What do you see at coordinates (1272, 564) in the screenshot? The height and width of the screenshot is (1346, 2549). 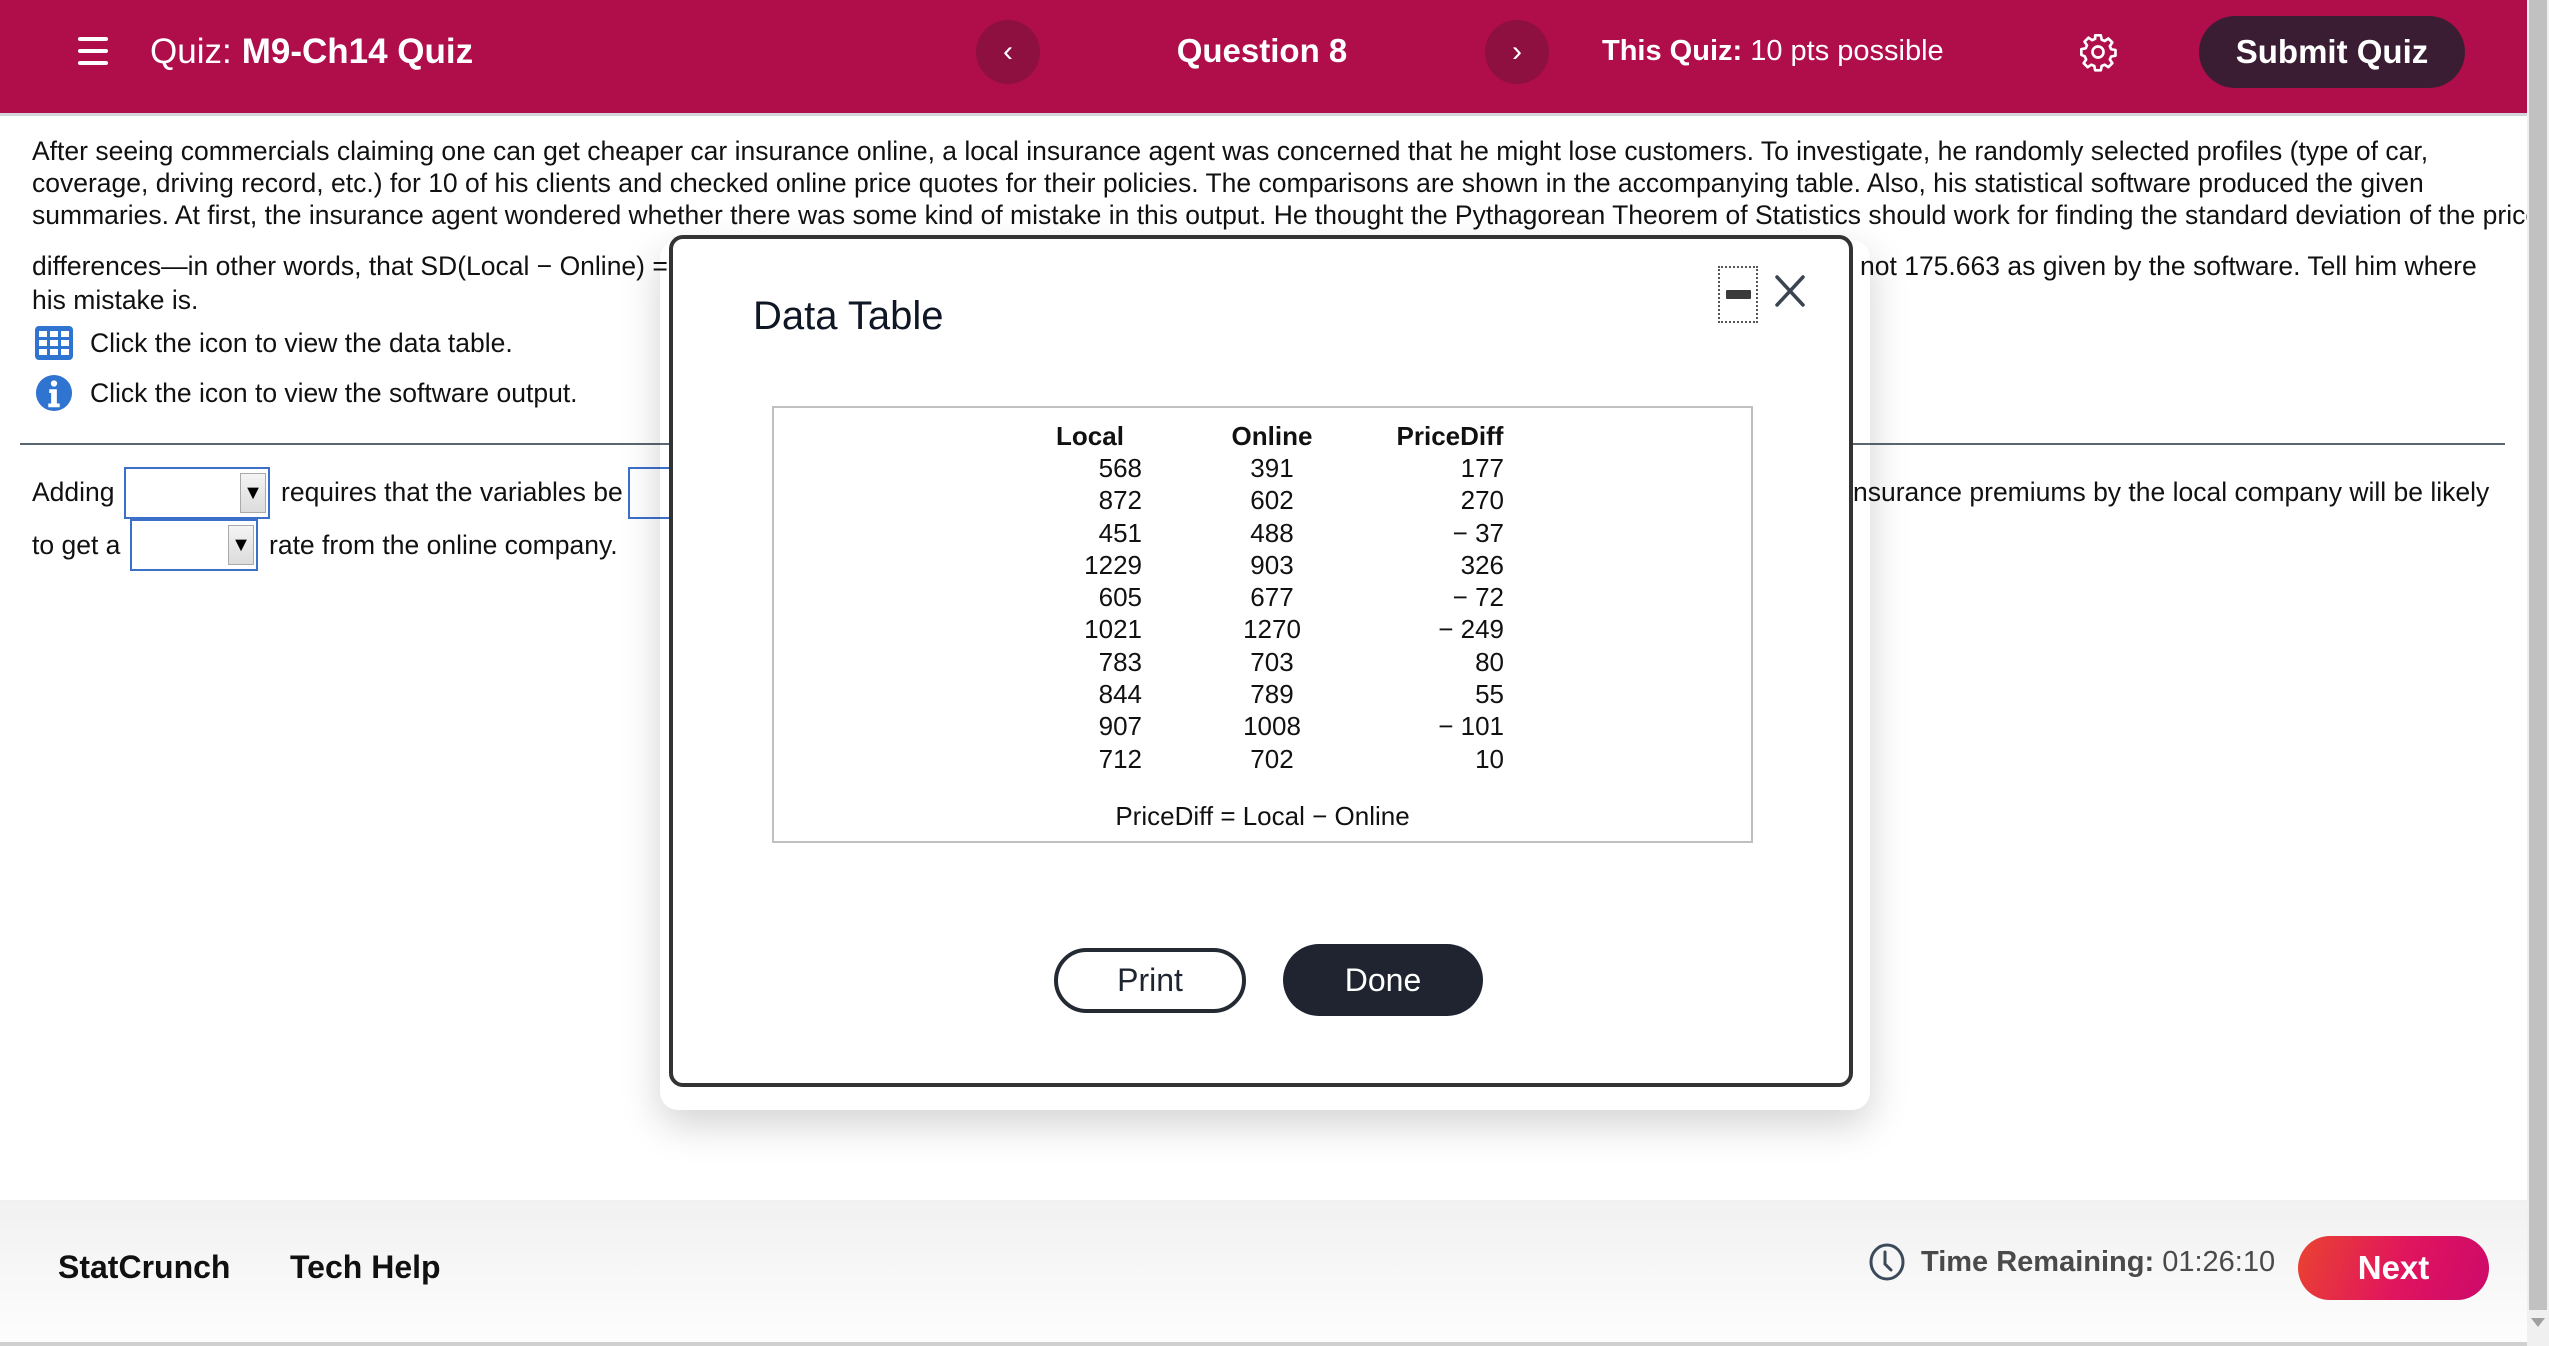 I see `table-cell: 903` at bounding box center [1272, 564].